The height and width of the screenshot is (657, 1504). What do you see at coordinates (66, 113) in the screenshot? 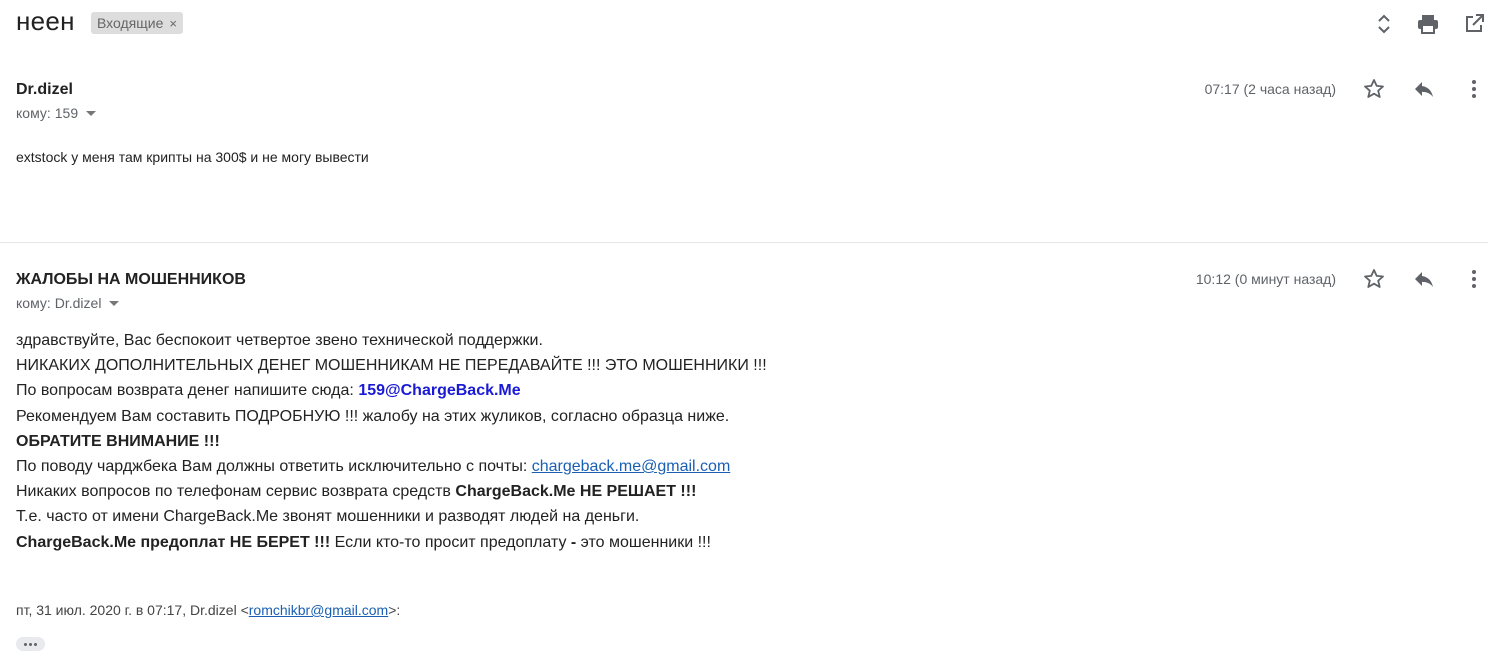
I see `recipient-name: 159` at bounding box center [66, 113].